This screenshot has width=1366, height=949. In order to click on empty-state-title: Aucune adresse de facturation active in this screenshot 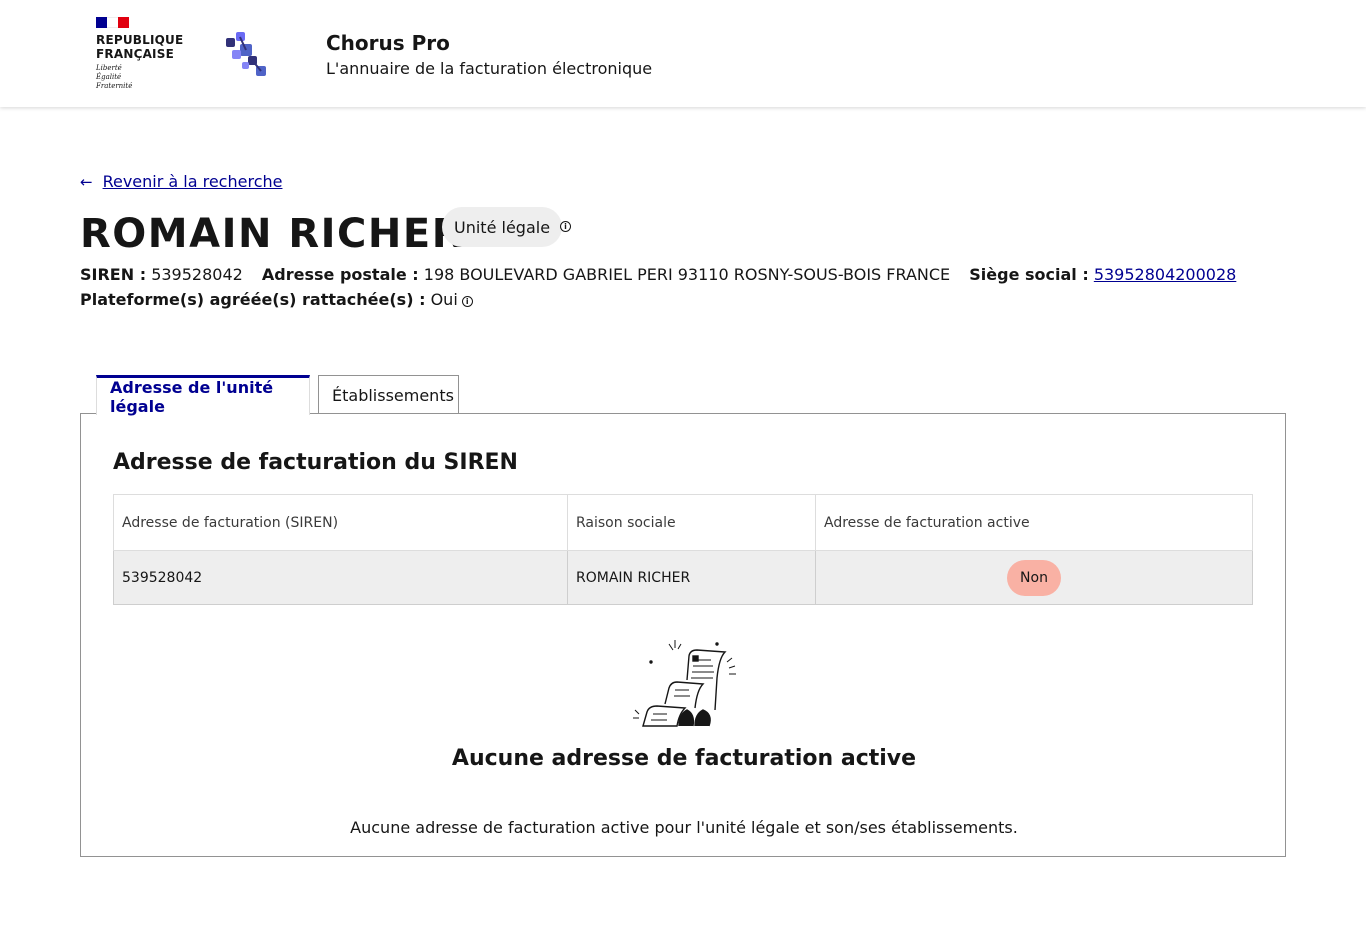, I will do `click(684, 758)`.